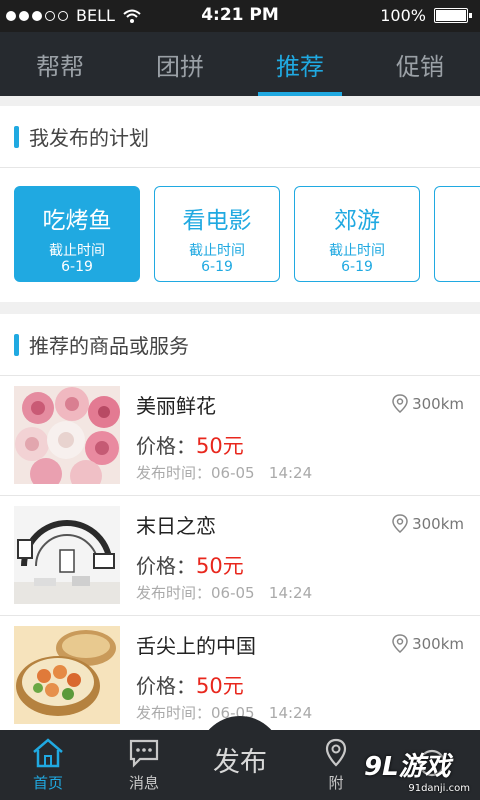 The height and width of the screenshot is (800, 480). I want to click on watermark-domain: 91danji.com, so click(439, 788).